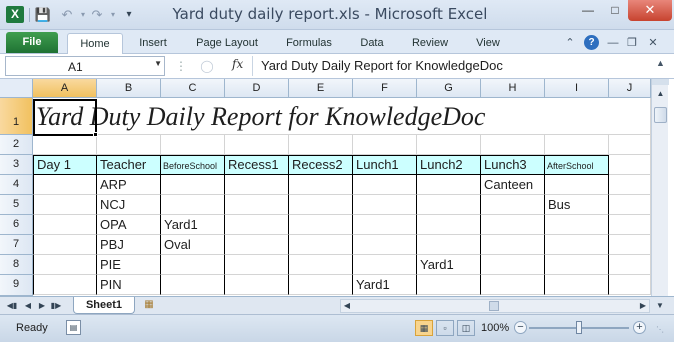 Image resolution: width=674 pixels, height=342 pixels. What do you see at coordinates (577, 205) in the screenshot?
I see `cell-i5: Bus` at bounding box center [577, 205].